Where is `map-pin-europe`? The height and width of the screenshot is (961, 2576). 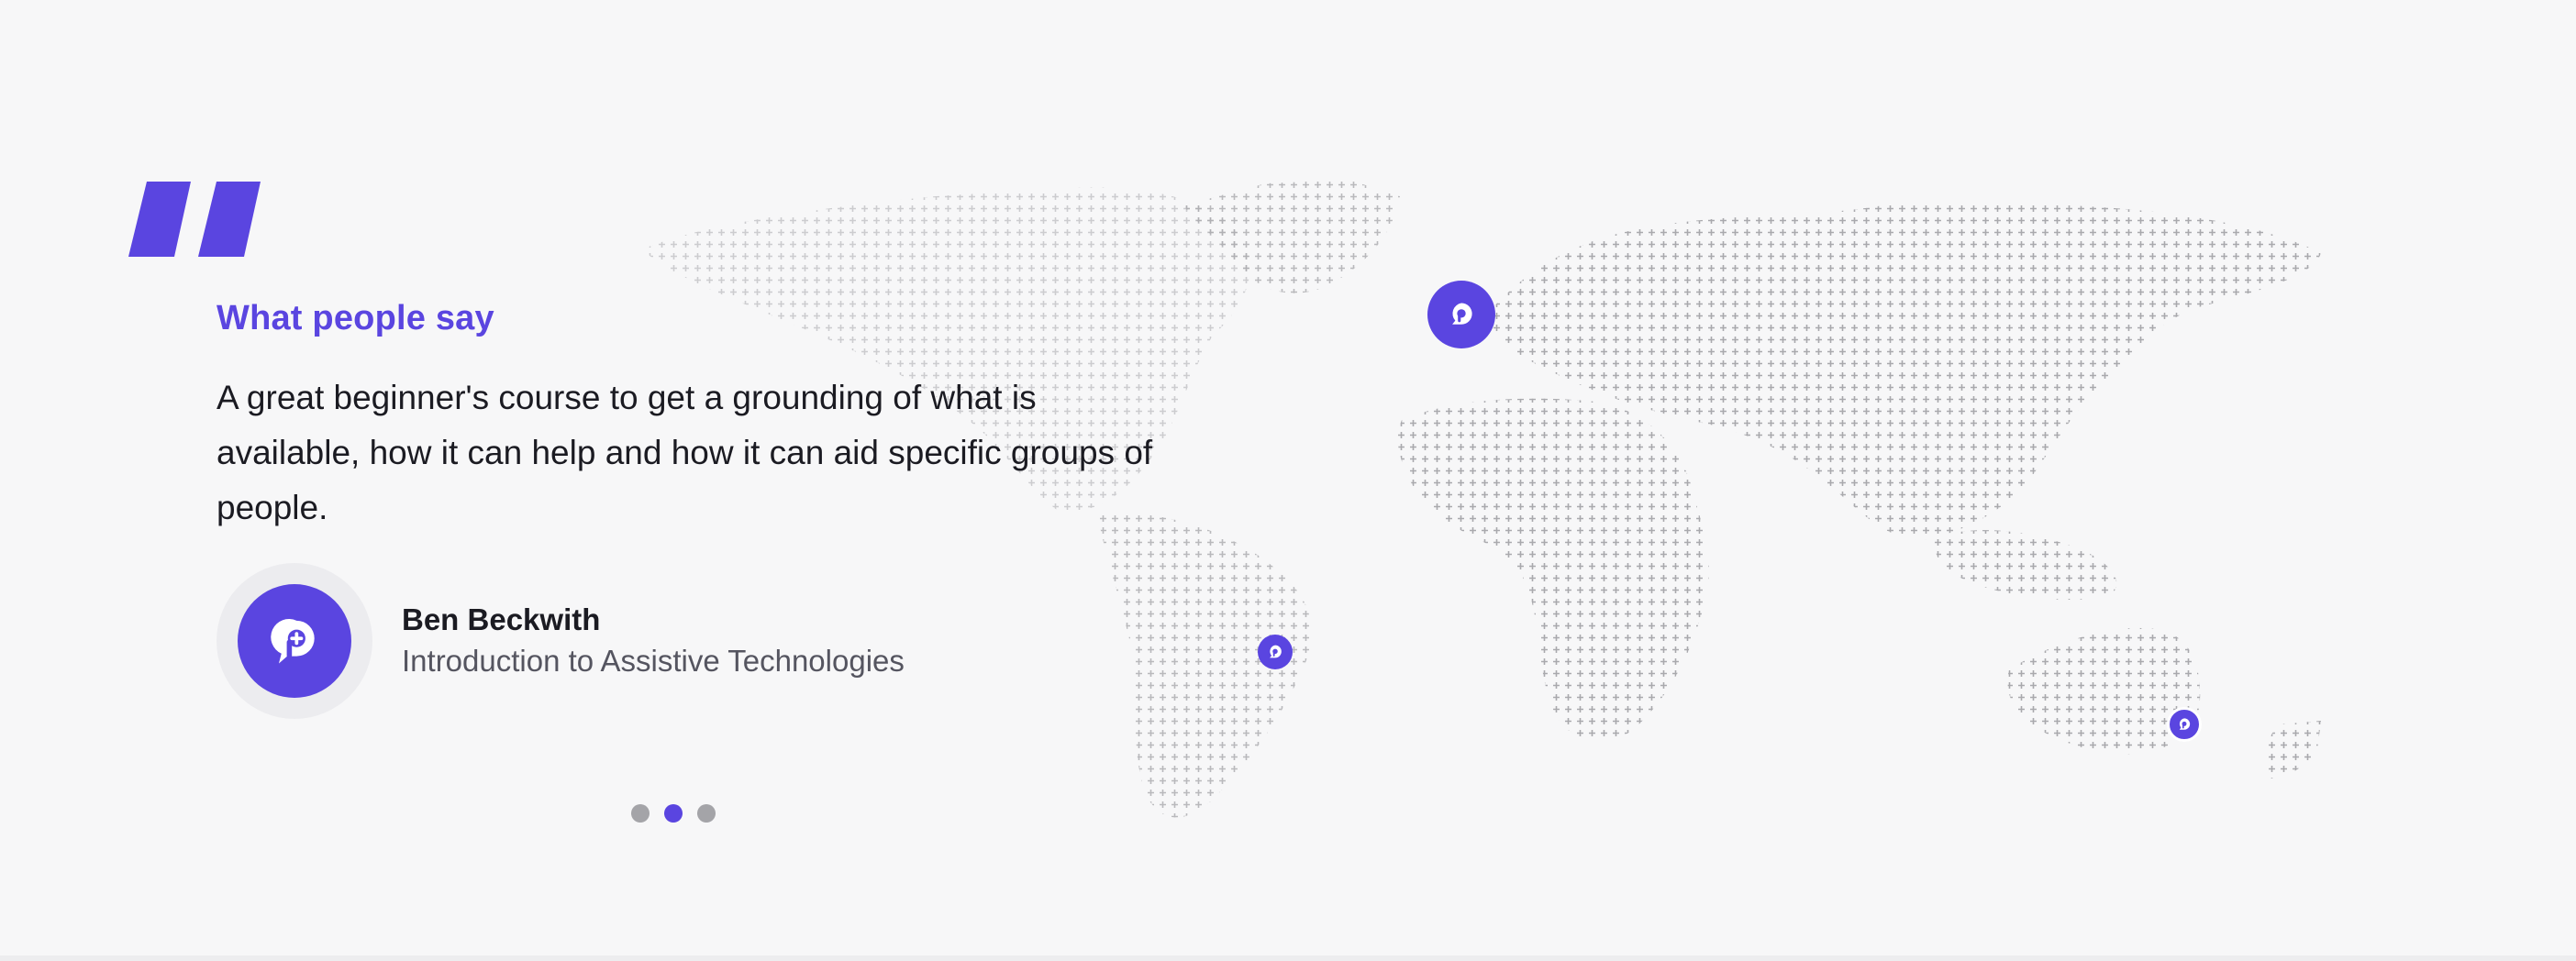 map-pin-europe is located at coordinates (1461, 315).